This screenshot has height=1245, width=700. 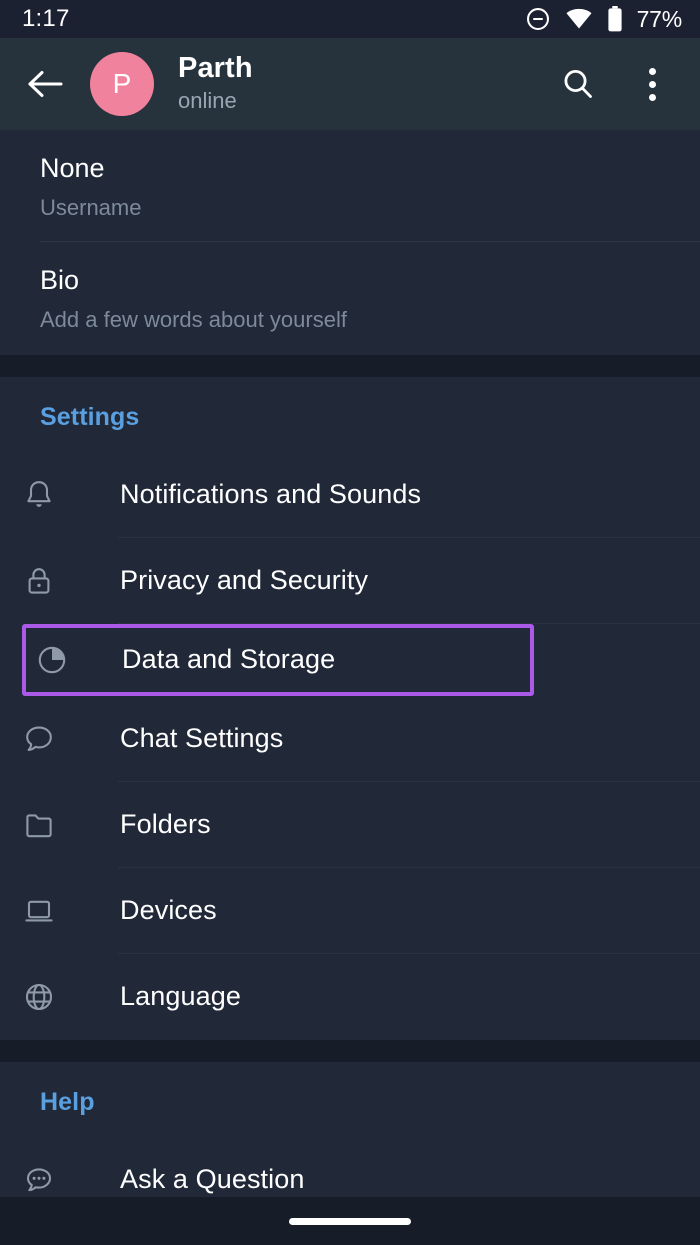 What do you see at coordinates (578, 84) in the screenshot?
I see `search-icon` at bounding box center [578, 84].